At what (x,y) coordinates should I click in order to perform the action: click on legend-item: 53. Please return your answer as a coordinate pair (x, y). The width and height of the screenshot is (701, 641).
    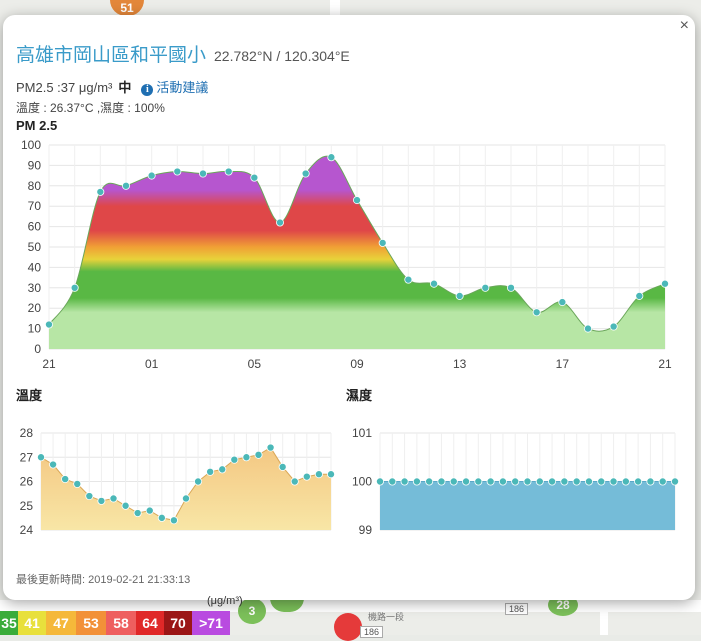
    Looking at the image, I should click on (91, 623).